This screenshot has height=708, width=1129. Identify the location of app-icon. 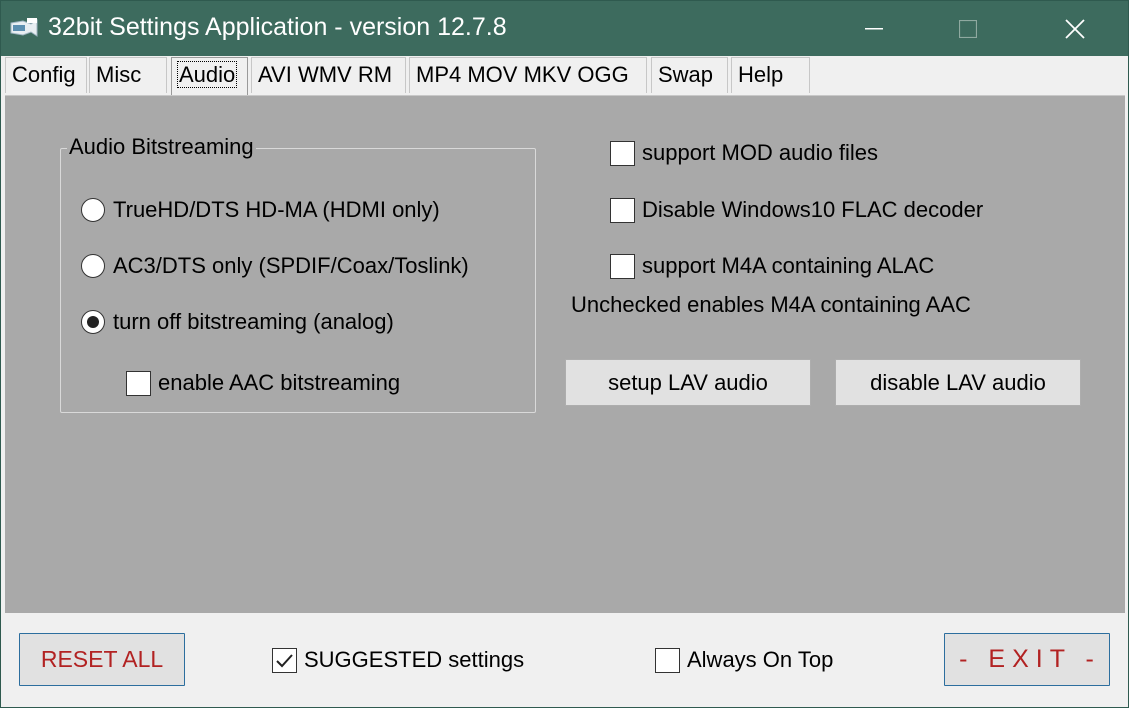
(25, 28).